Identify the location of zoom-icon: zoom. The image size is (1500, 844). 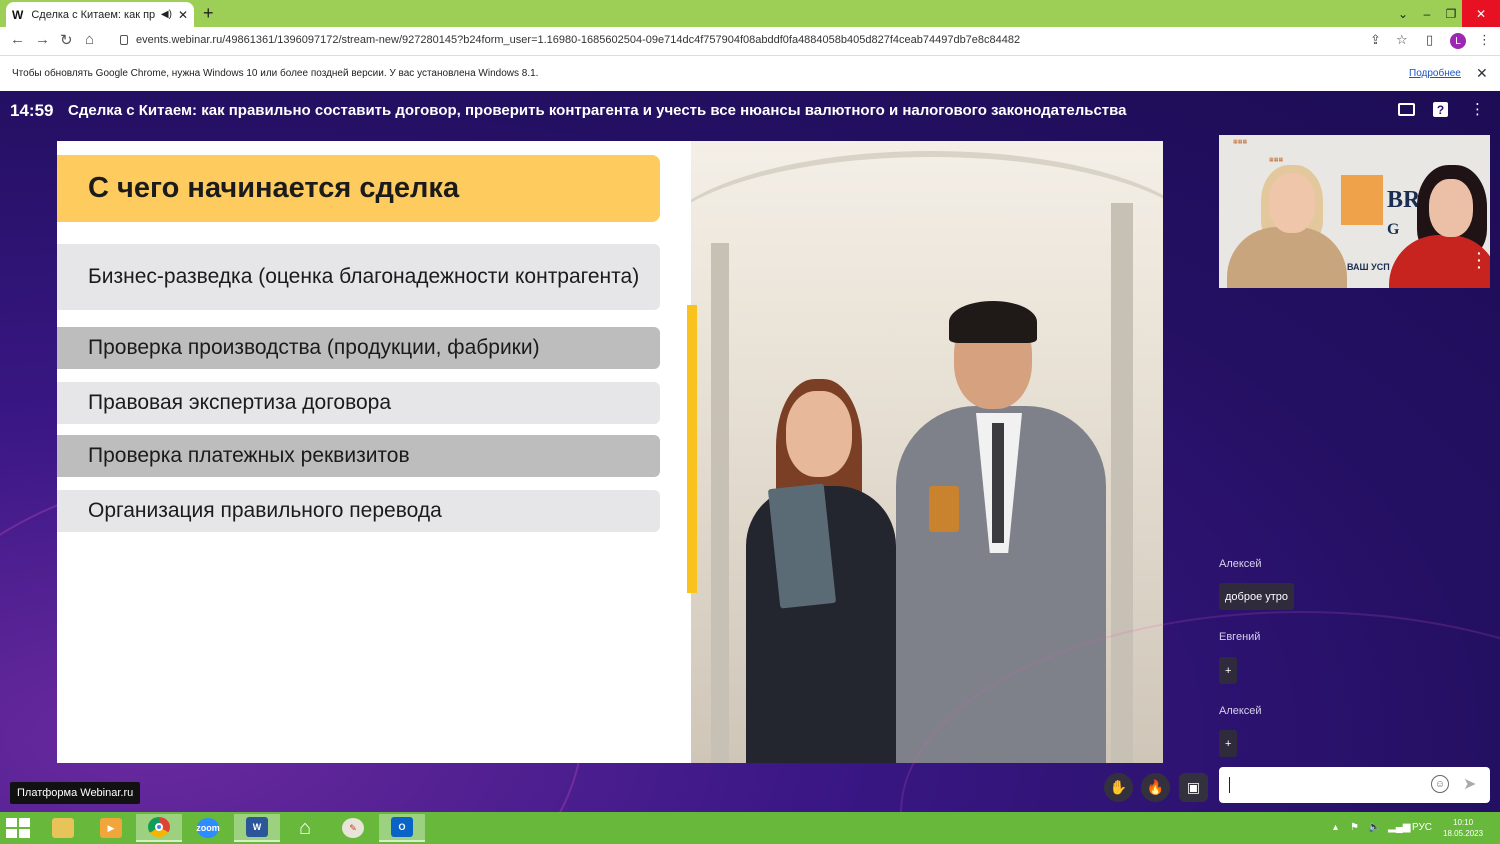
(208, 828).